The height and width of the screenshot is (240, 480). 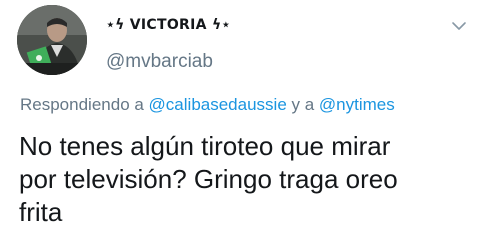 I want to click on mention-link: @calibasedaussie, so click(x=218, y=104).